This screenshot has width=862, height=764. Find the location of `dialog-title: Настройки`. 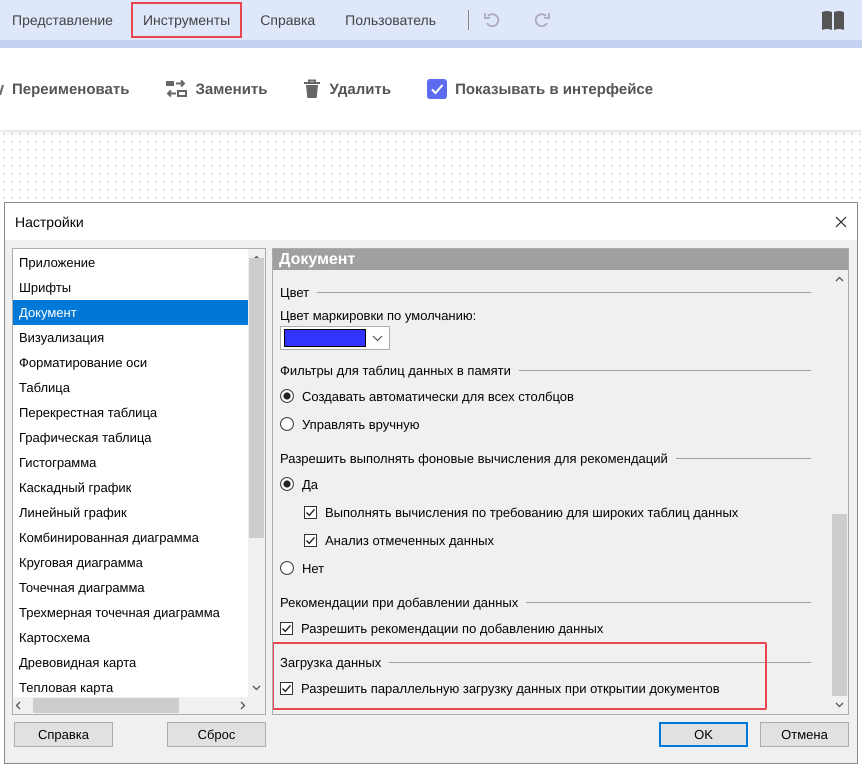

dialog-title: Настройки is located at coordinates (49, 222).